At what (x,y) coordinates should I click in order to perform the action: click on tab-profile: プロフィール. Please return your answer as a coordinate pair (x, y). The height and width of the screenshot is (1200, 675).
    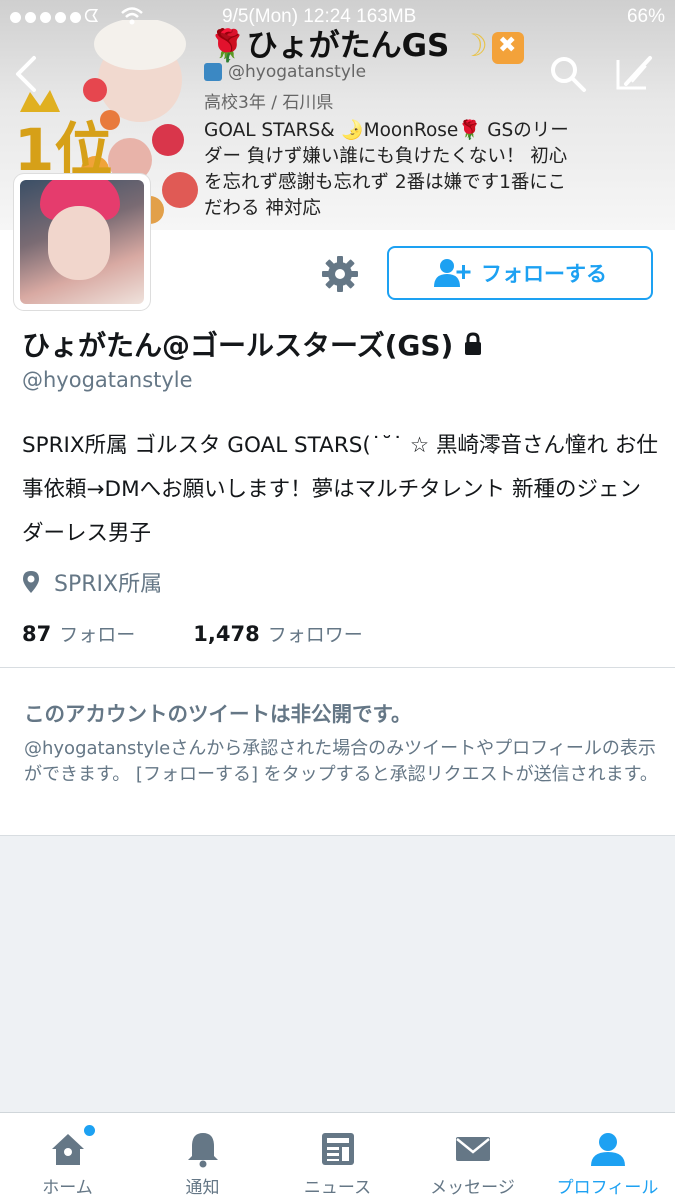
    Looking at the image, I should click on (607, 1156).